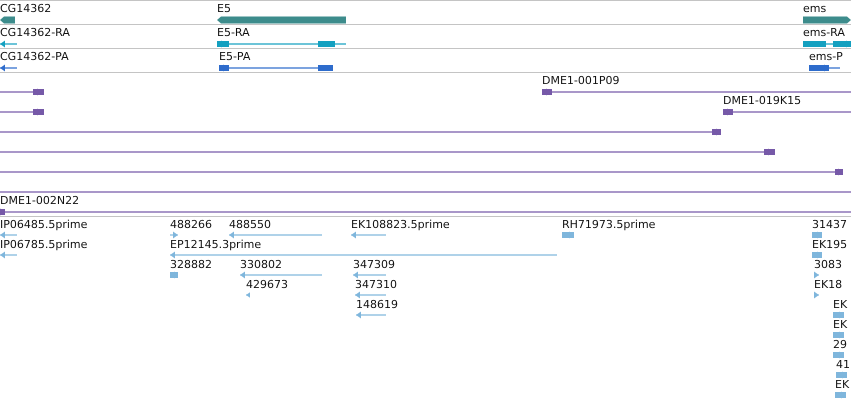 Image resolution: width=851 pixels, height=400 pixels. What do you see at coordinates (814, 9) in the screenshot?
I see `gene-label: ems` at bounding box center [814, 9].